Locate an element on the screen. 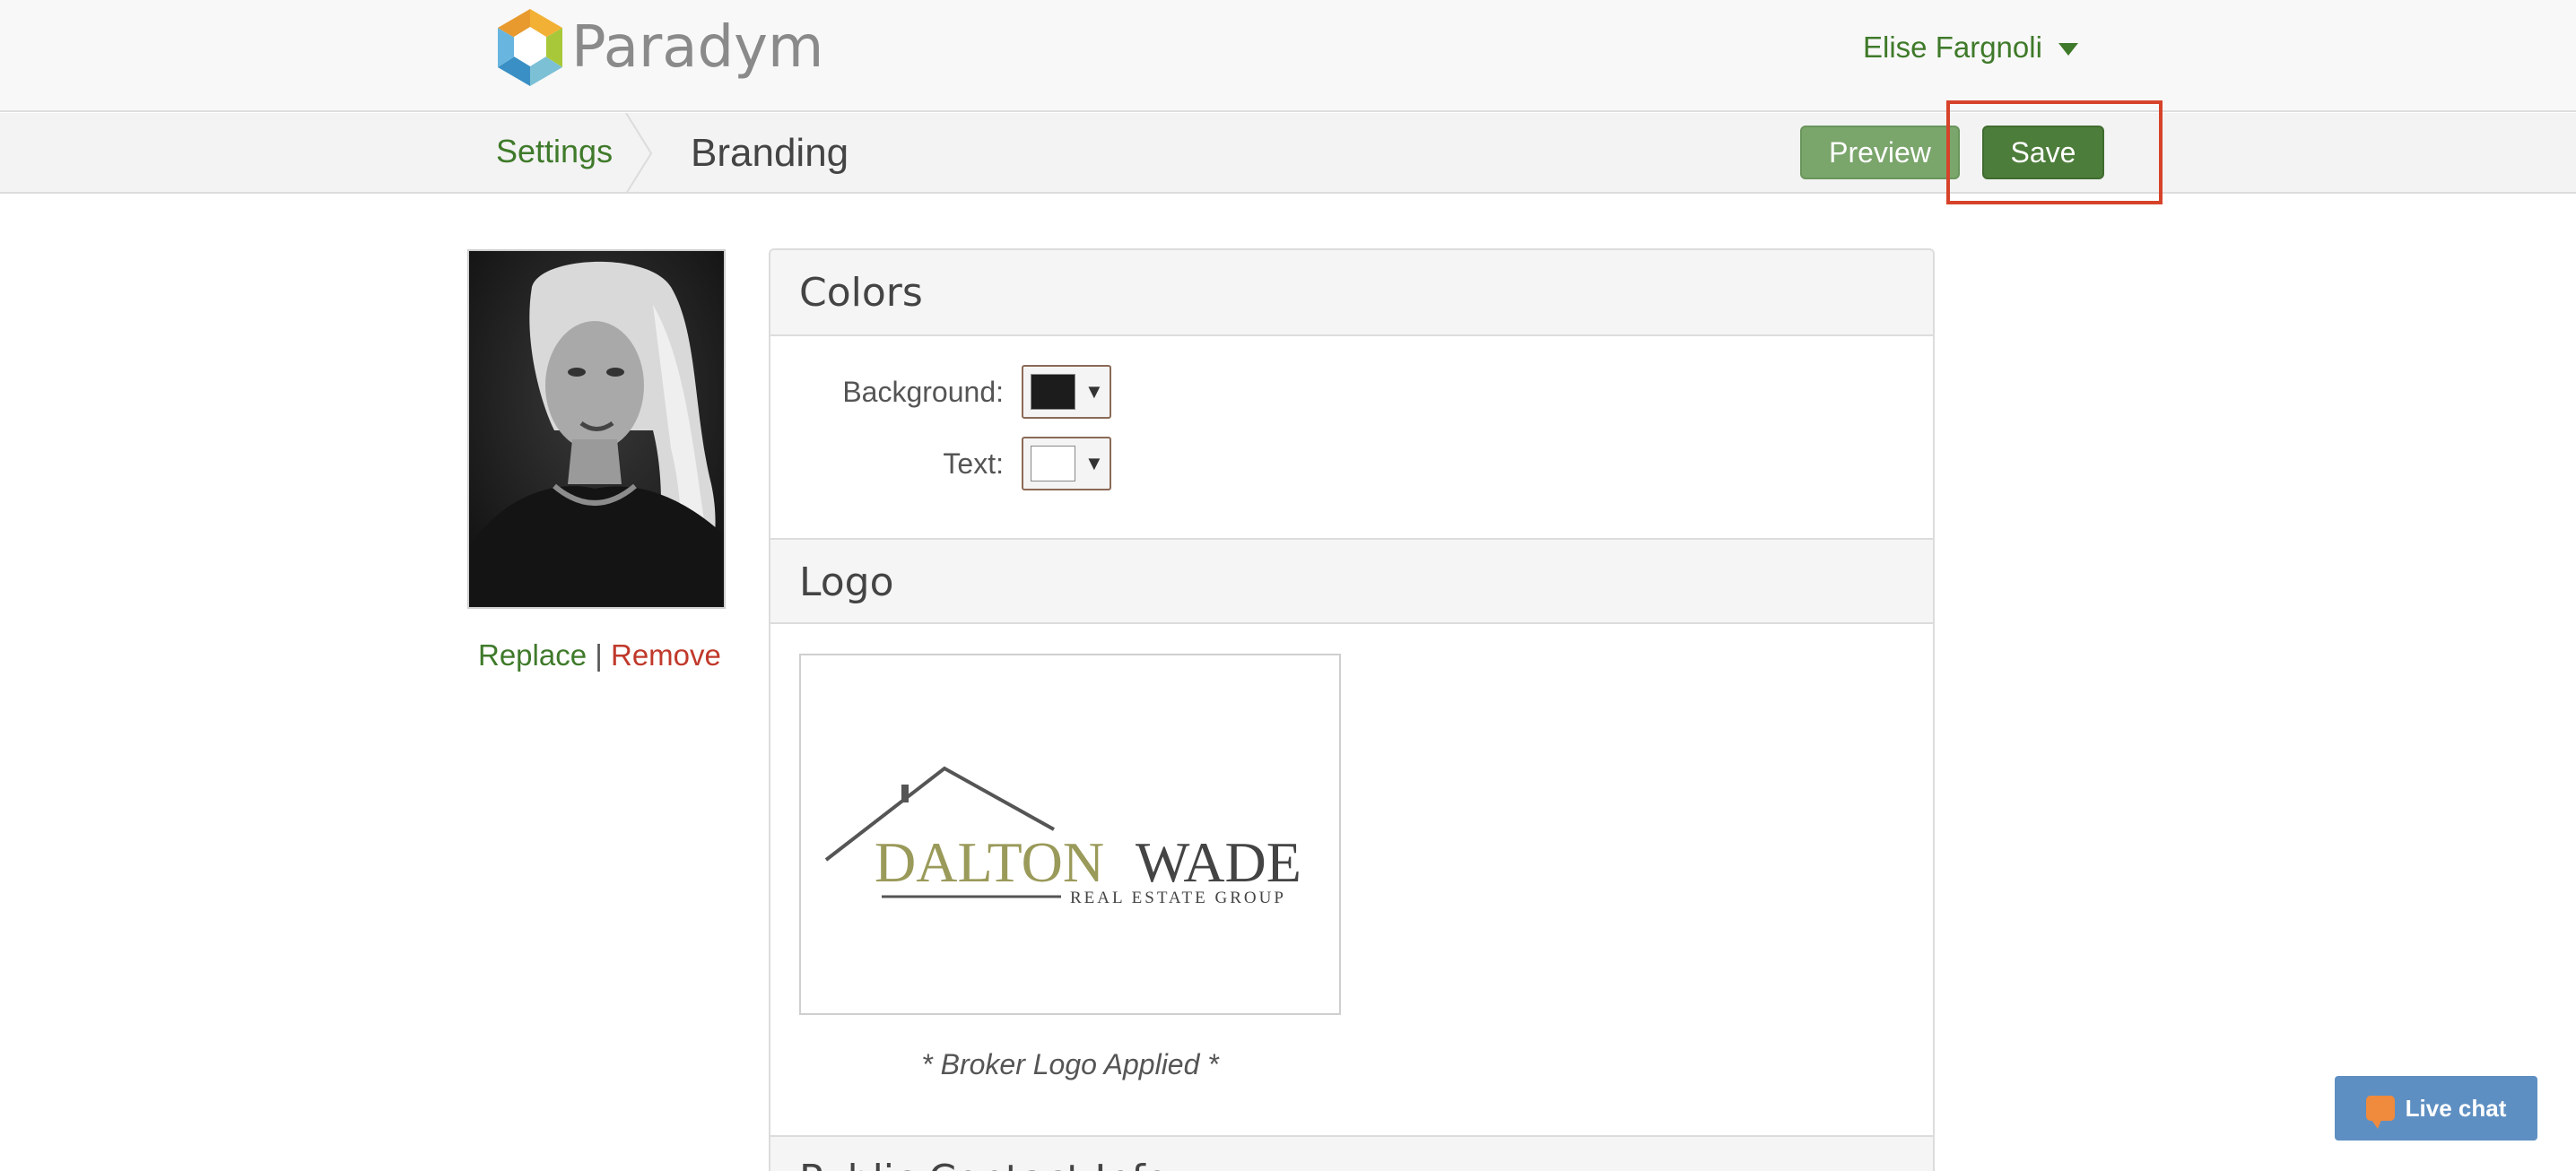 This screenshot has width=2576, height=1171. background-color-picker: ▼ is located at coordinates (1066, 392).